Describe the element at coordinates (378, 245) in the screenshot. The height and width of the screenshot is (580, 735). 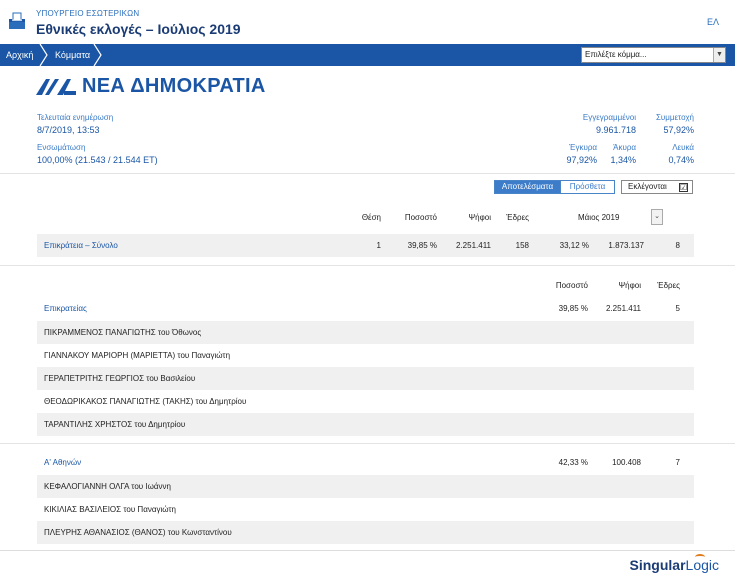
I see `summary-rank: 1` at that location.